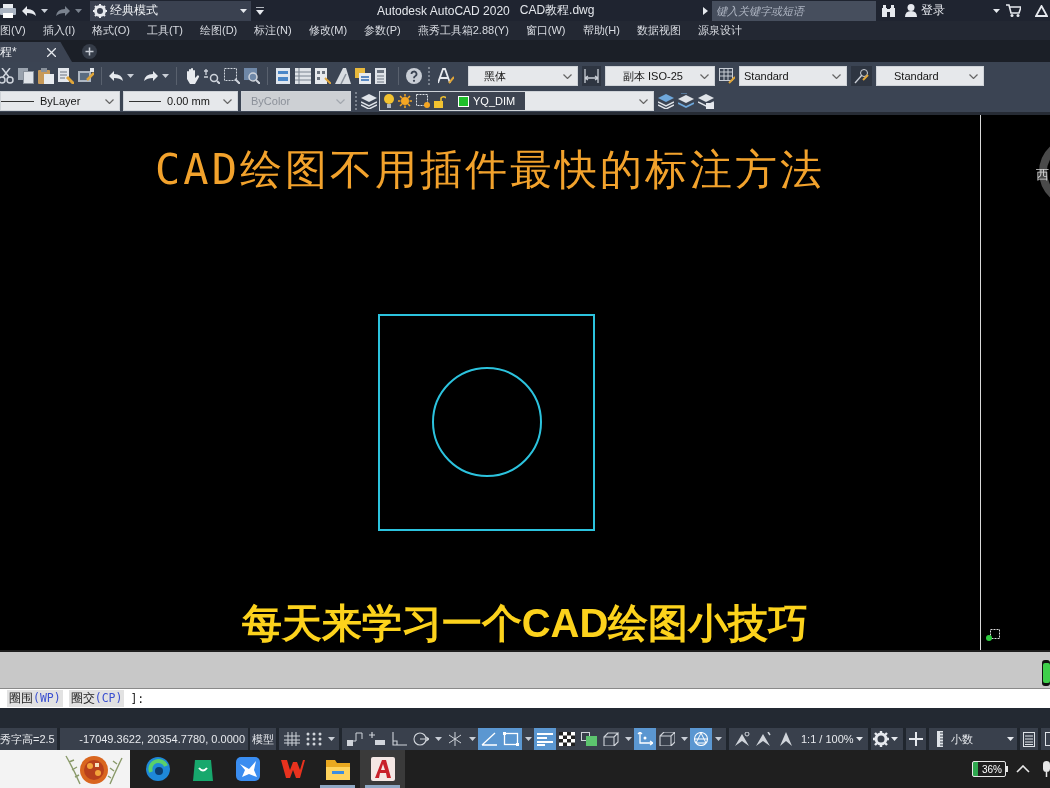 This screenshot has height=788, width=1050. Describe the element at coordinates (86, 76) in the screenshot. I see `window-pencil-icon` at that location.